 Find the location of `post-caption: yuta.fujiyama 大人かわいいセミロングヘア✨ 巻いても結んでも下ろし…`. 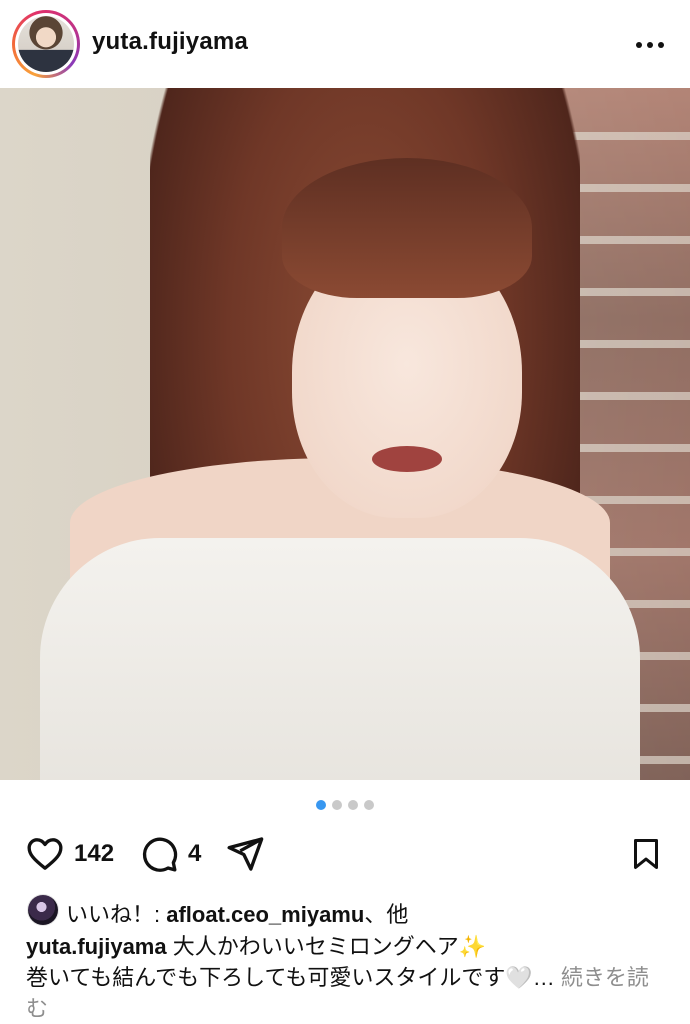

post-caption: yuta.fujiyama 大人かわいいセミロングヘア✨ 巻いても結んでも下ろし… is located at coordinates (346, 977).